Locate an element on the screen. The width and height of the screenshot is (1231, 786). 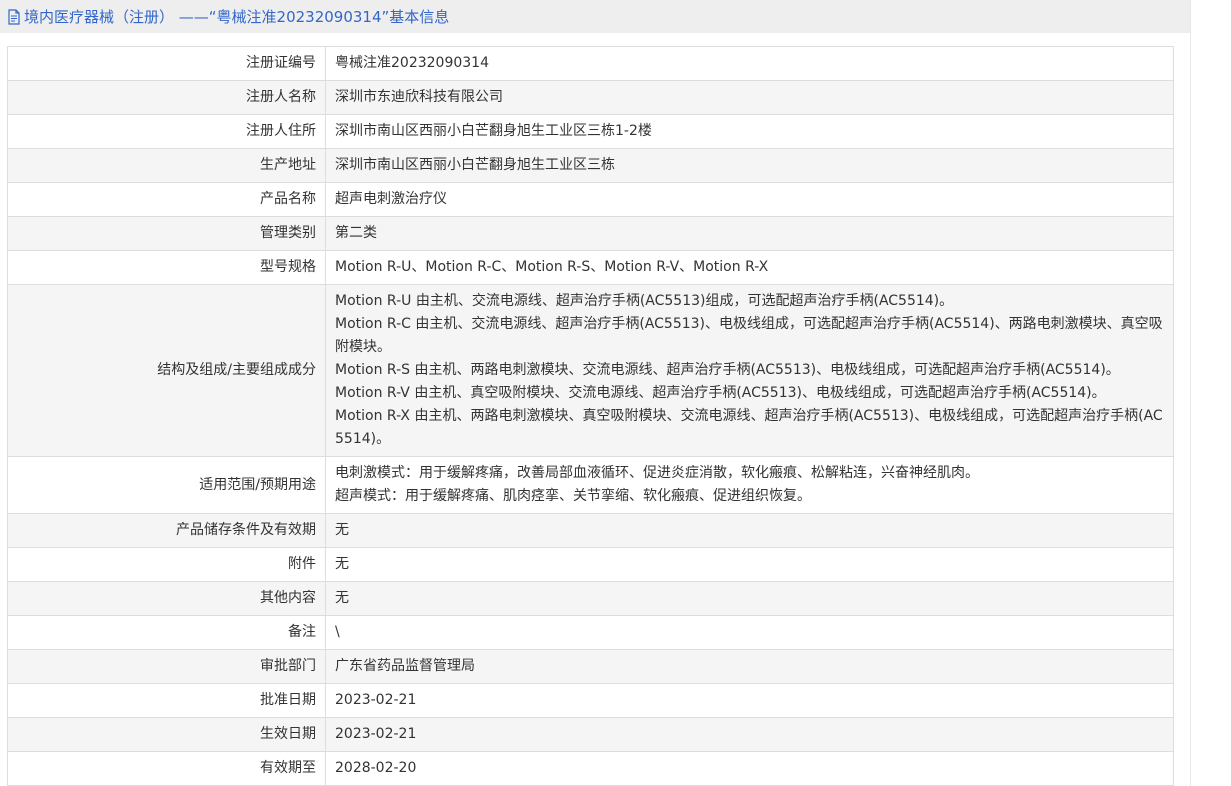
field-label: 适用范围/预期用途 is located at coordinates (166, 485).